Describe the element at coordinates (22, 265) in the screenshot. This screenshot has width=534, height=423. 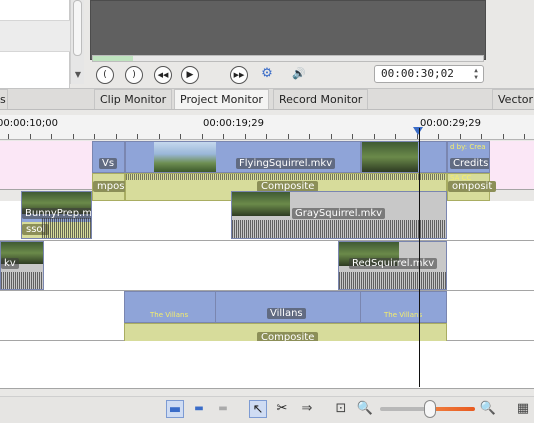
I see `clip-left-kv: kv` at that location.